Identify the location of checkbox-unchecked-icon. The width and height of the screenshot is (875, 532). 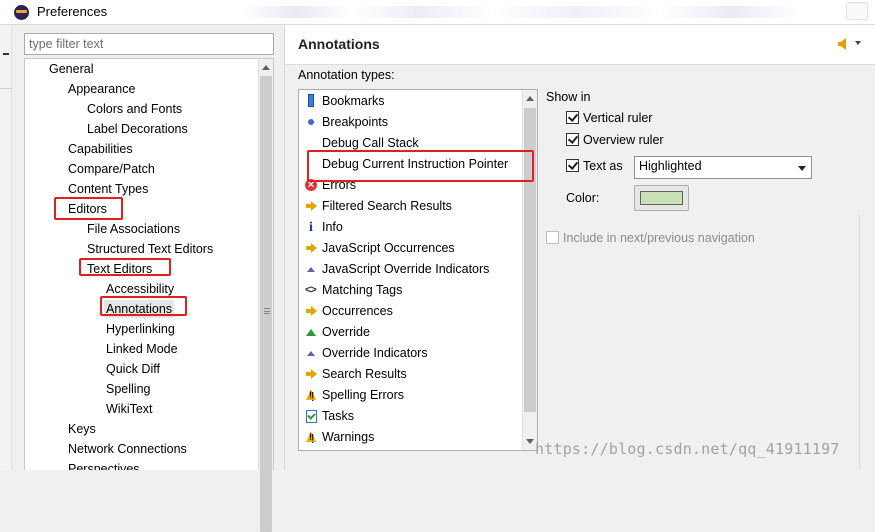
(552, 238).